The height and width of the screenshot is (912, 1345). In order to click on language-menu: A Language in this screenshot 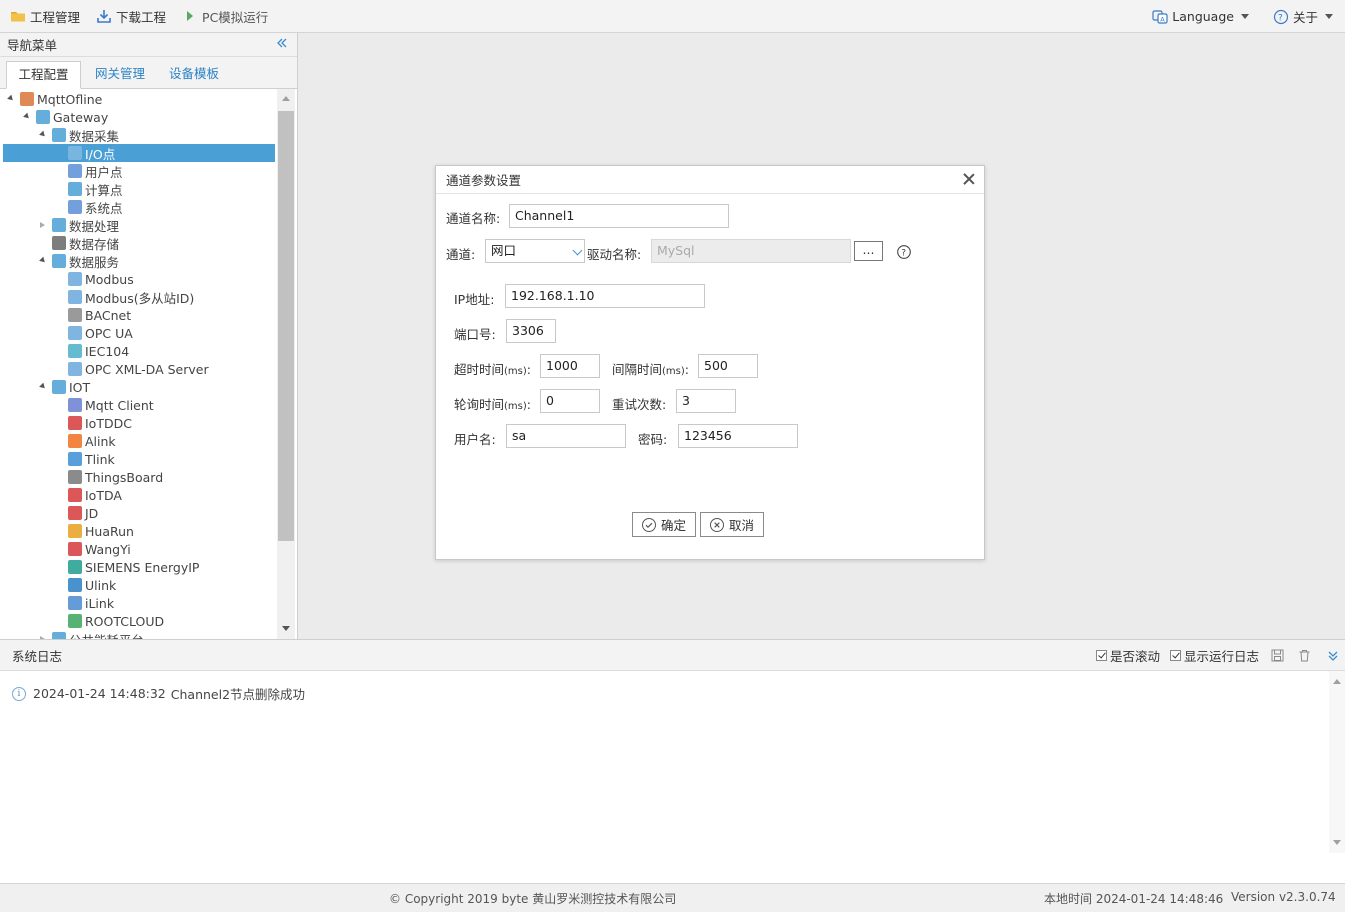, I will do `click(1202, 16)`.